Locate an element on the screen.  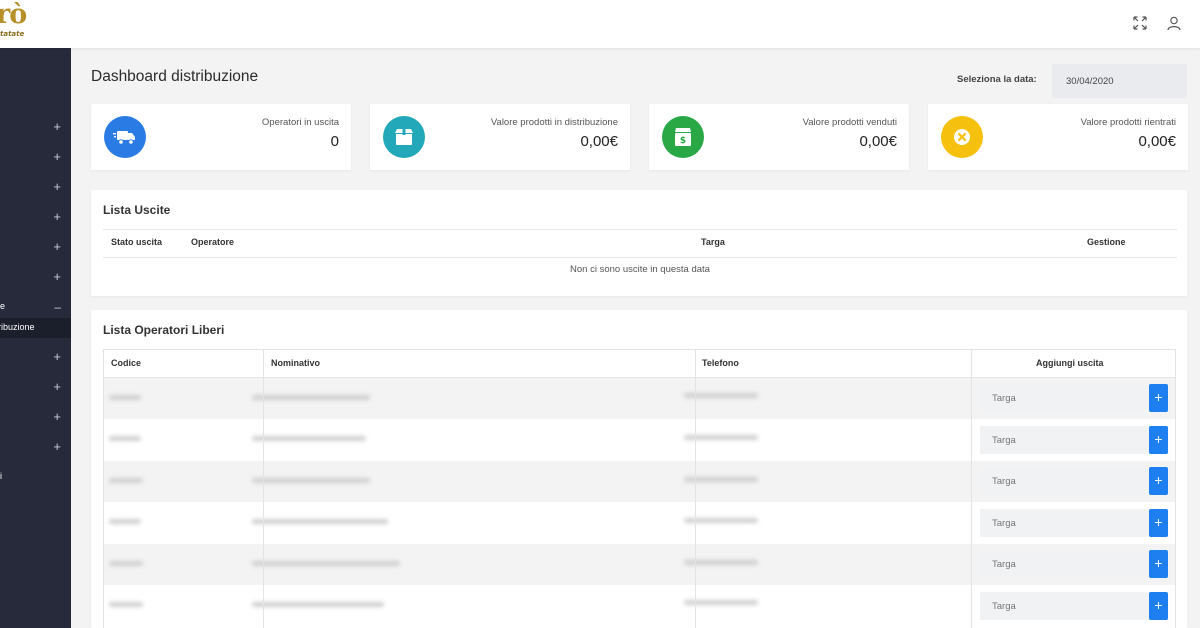
page-title: Dashboard distribuzione is located at coordinates (175, 76).